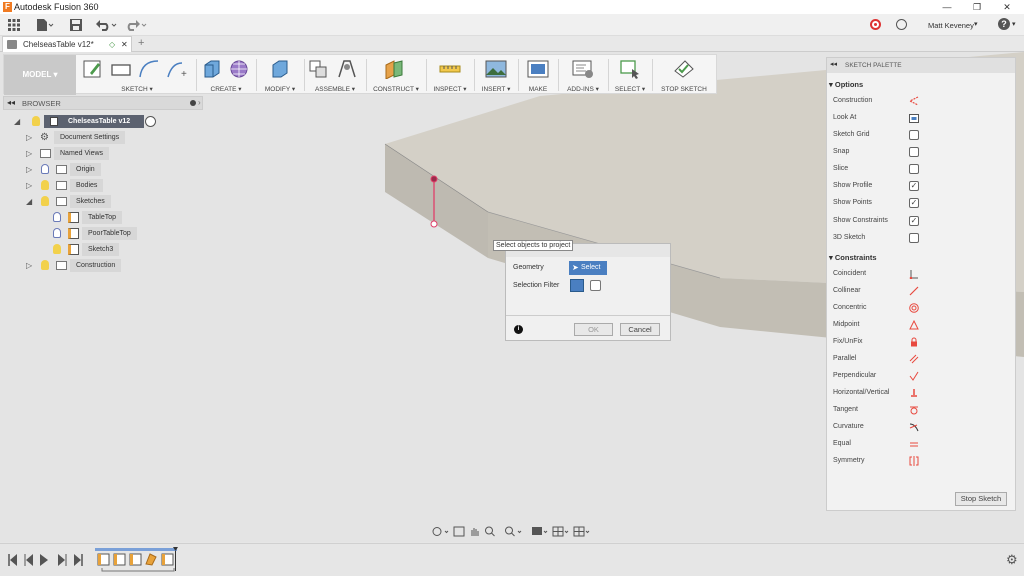  What do you see at coordinates (583, 69) in the screenshot?
I see `scripts-addins-icon` at bounding box center [583, 69].